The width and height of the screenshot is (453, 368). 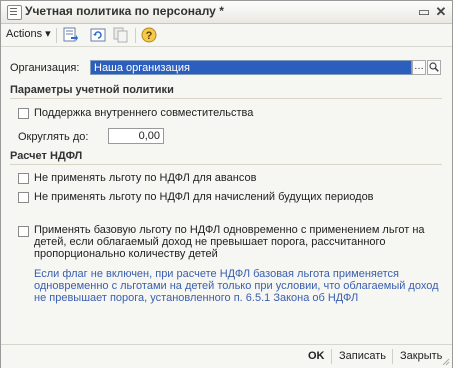 What do you see at coordinates (362, 356) in the screenshot?
I see `save-button: Записать` at bounding box center [362, 356].